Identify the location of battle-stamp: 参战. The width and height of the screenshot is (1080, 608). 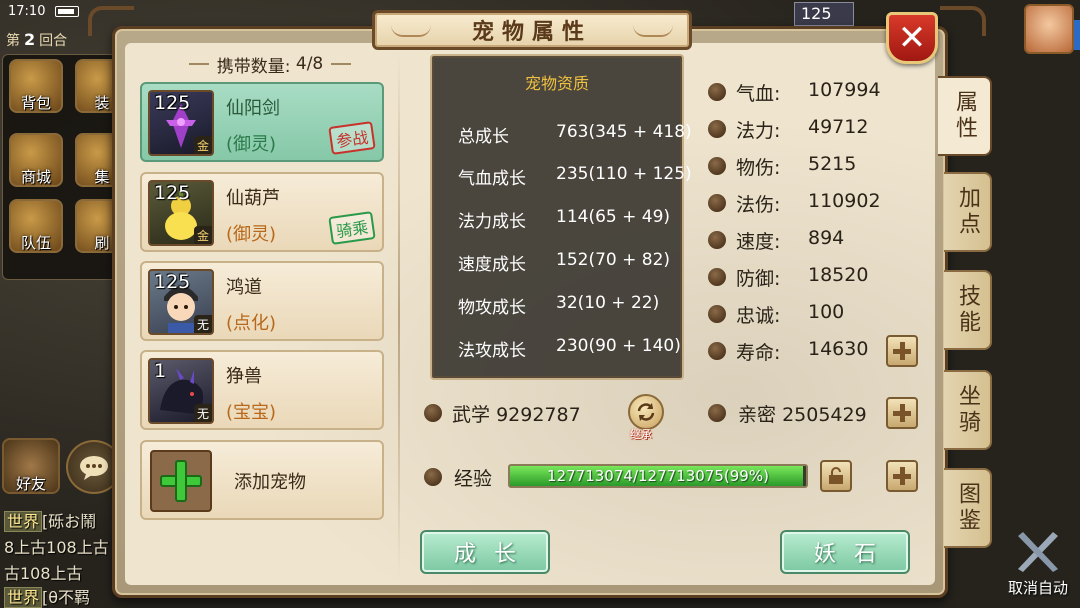
(352, 138).